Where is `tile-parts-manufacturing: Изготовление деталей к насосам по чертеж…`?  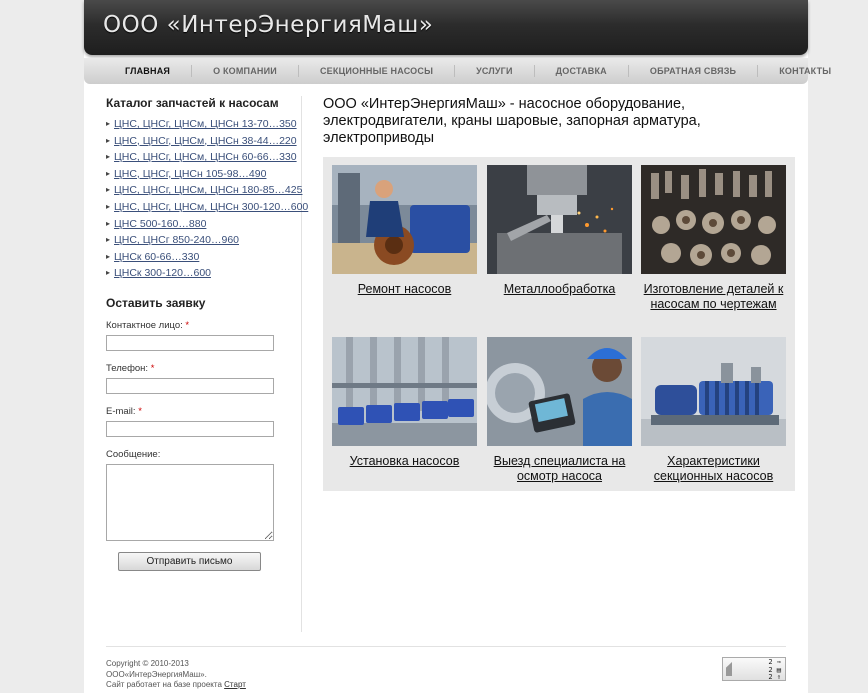
tile-parts-manufacturing: Изготовление деталей к насосам по чертеж… is located at coordinates (713, 238).